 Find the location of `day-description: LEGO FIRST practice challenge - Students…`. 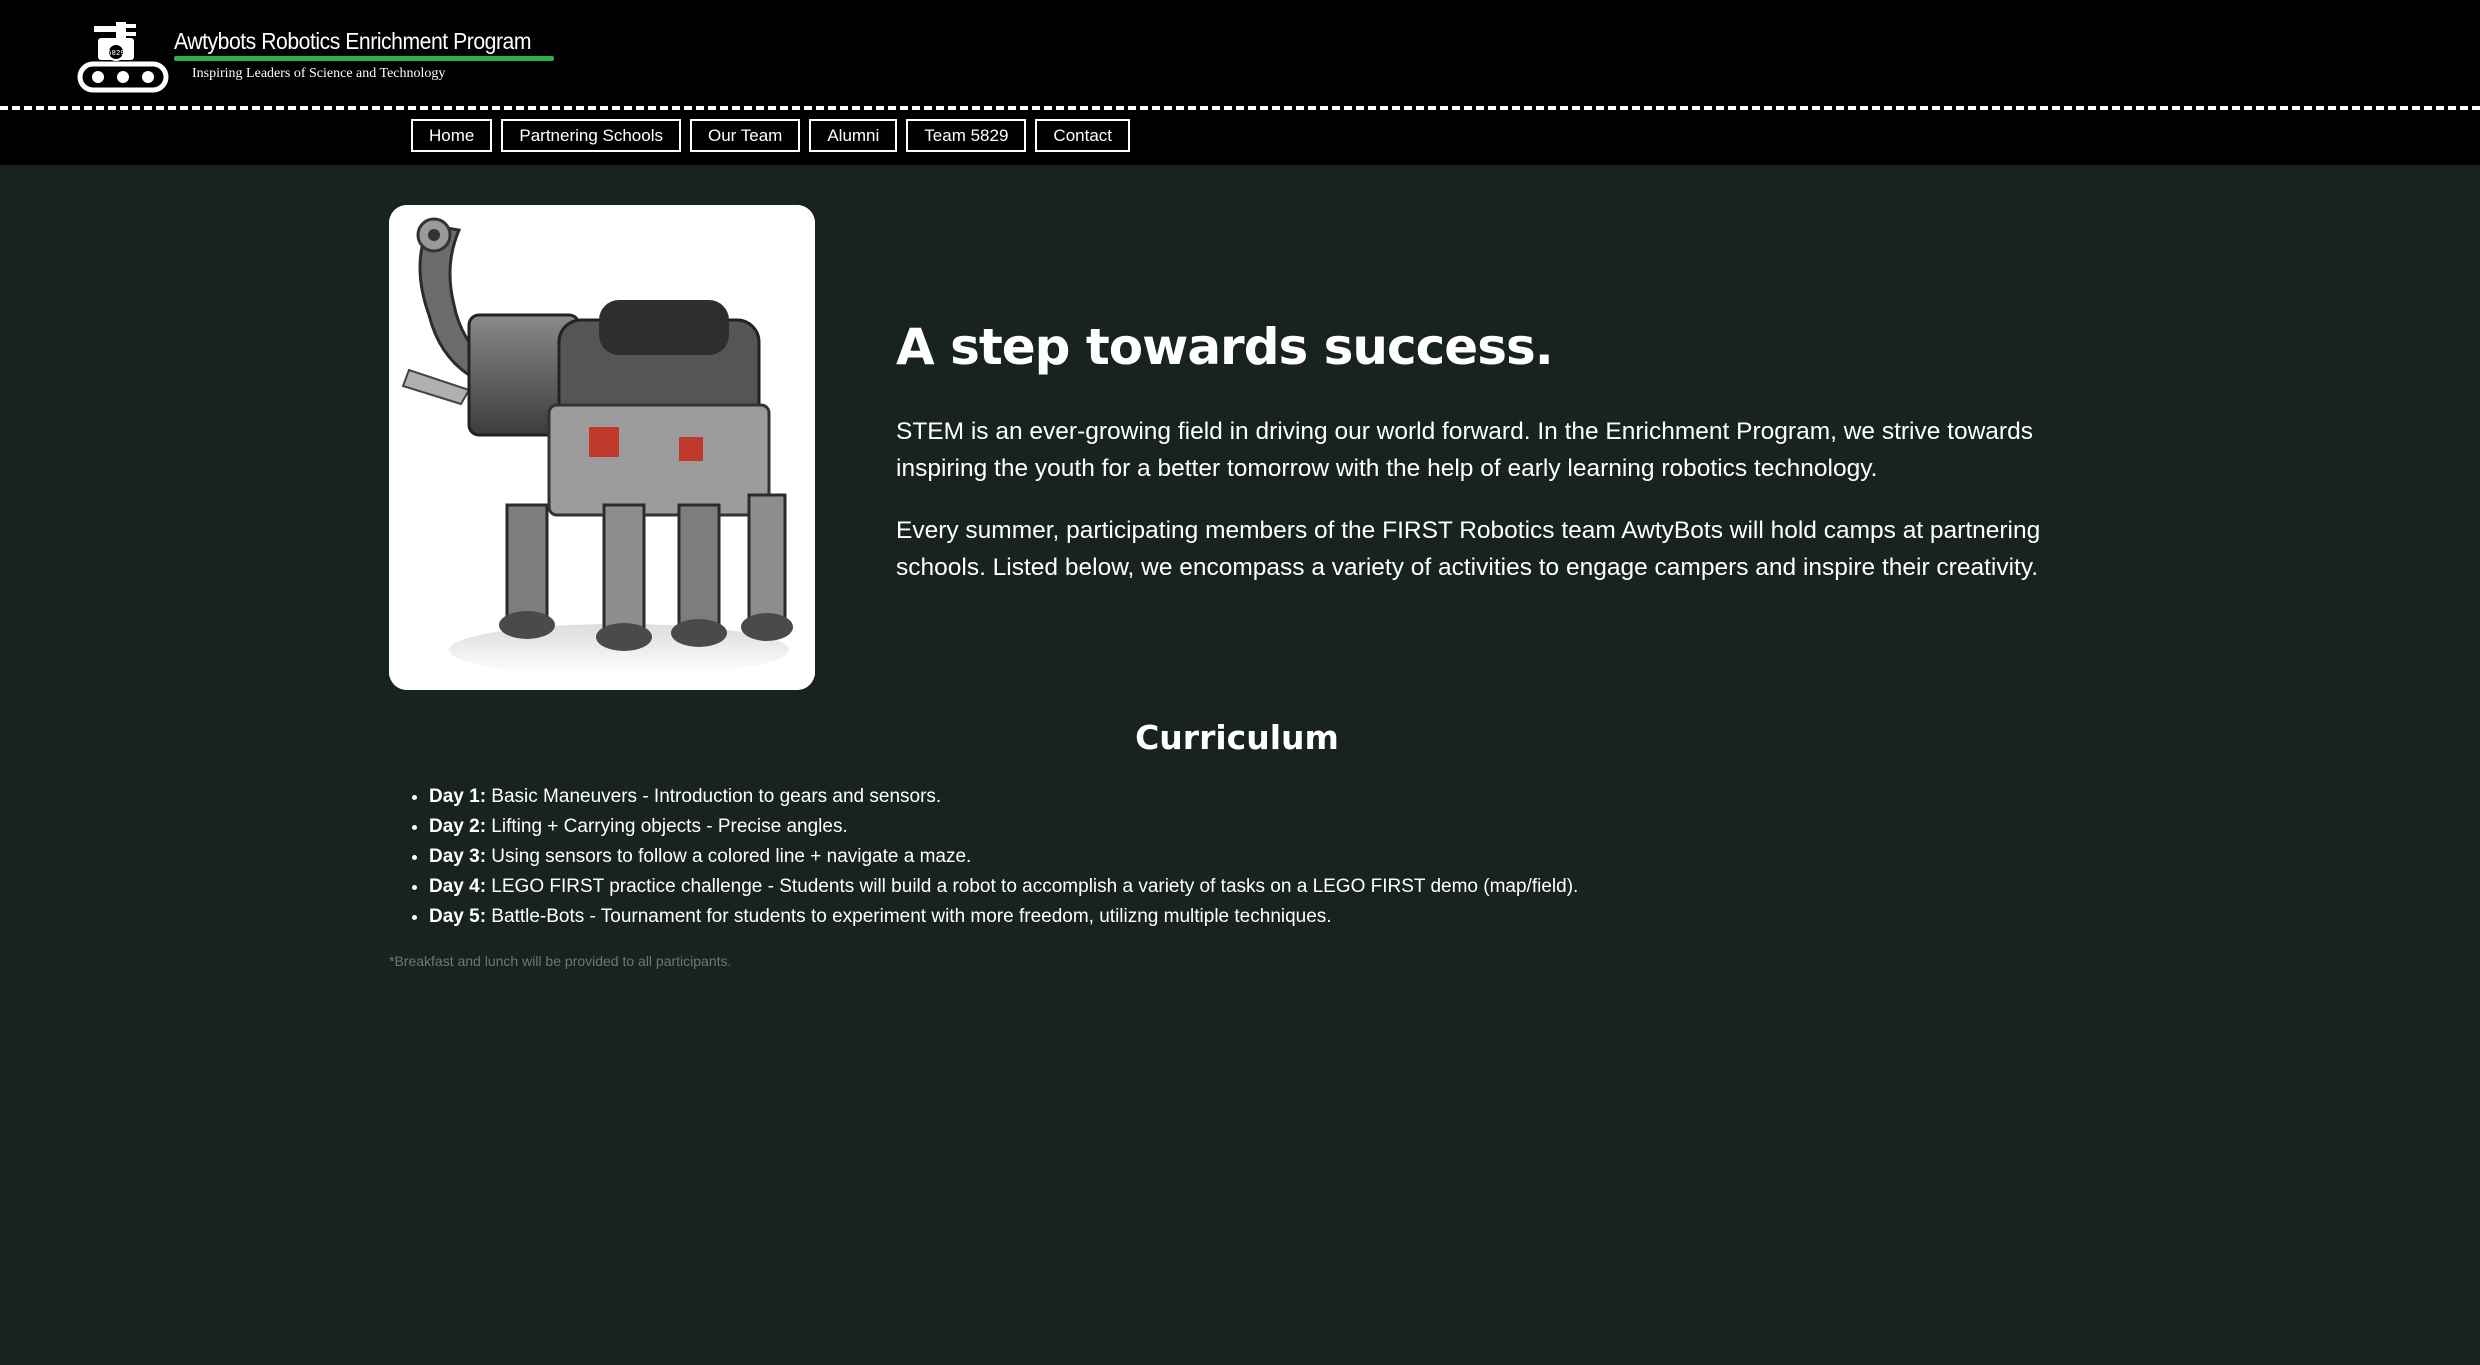

day-description: LEGO FIRST practice challenge - Students… is located at coordinates (1032, 886).